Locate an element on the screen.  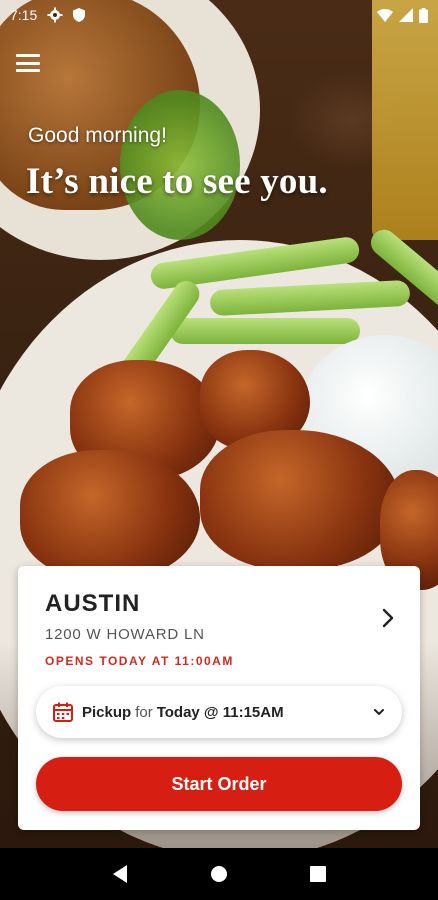
system-nav-bar is located at coordinates (219, 874).